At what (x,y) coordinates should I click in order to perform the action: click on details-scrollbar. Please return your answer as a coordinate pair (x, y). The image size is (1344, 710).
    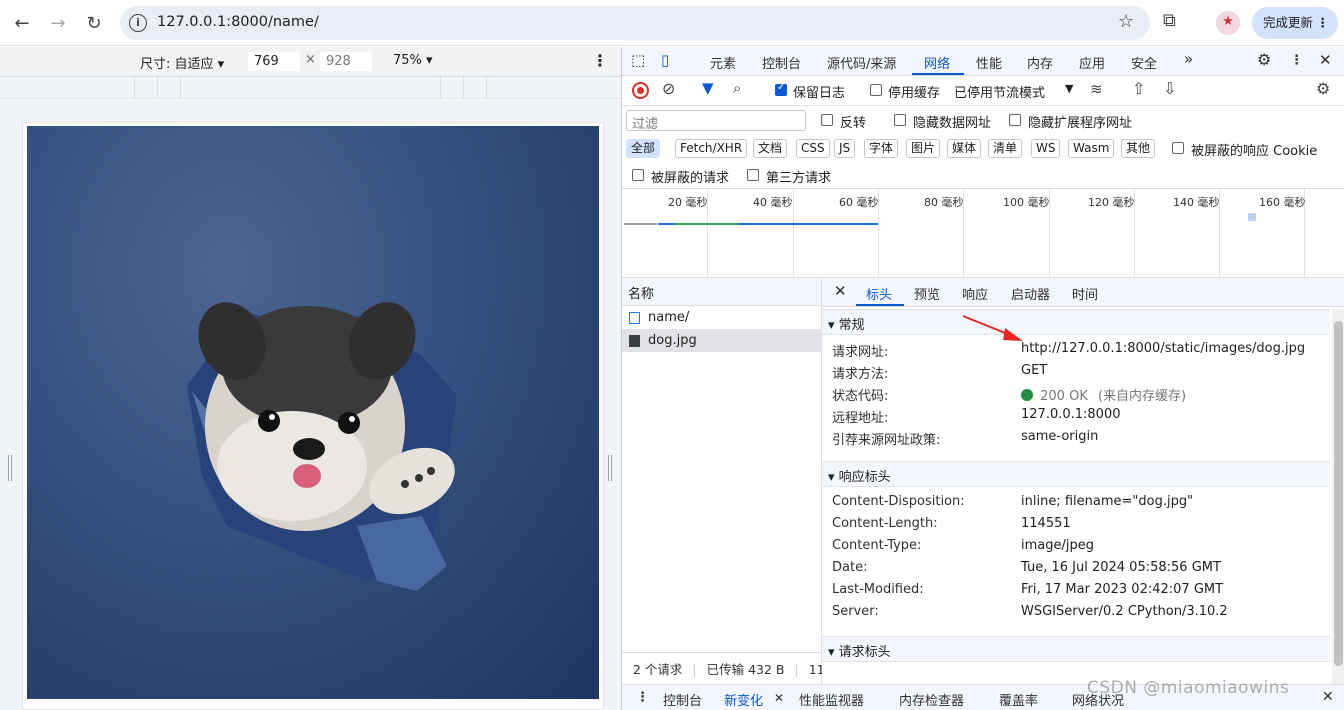
    Looking at the image, I should click on (1338, 496).